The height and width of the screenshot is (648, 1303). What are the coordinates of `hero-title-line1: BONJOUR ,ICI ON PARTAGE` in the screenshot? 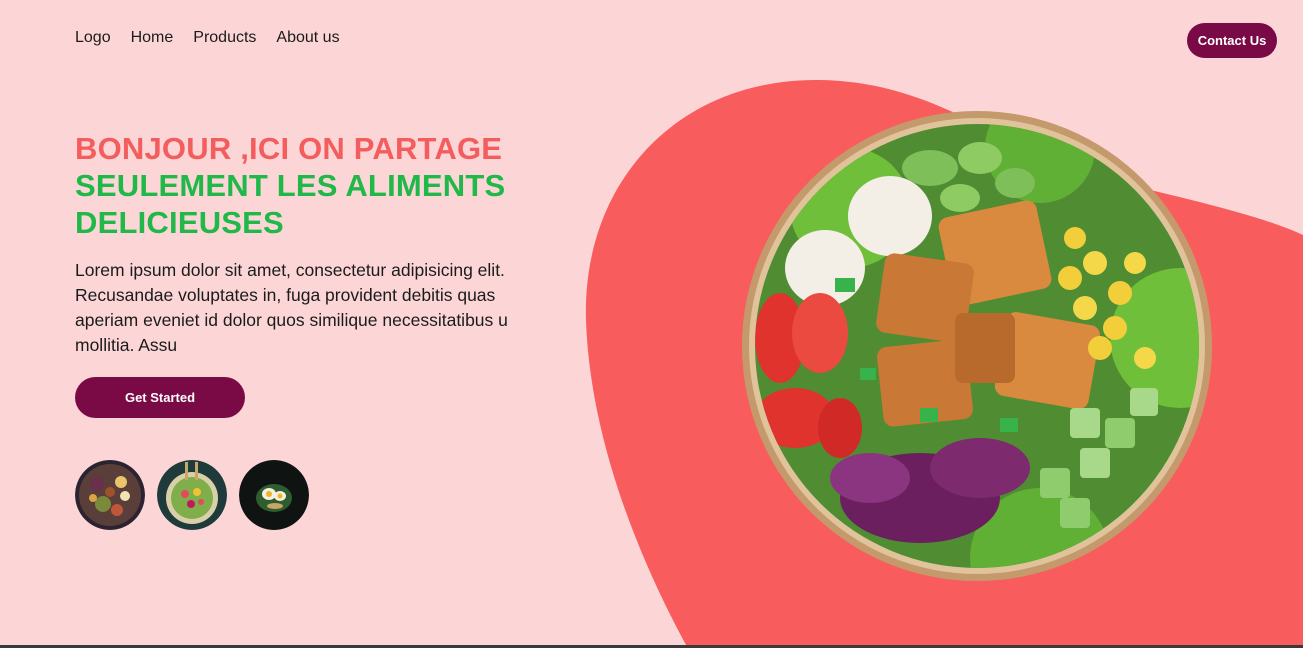 It's located at (289, 148).